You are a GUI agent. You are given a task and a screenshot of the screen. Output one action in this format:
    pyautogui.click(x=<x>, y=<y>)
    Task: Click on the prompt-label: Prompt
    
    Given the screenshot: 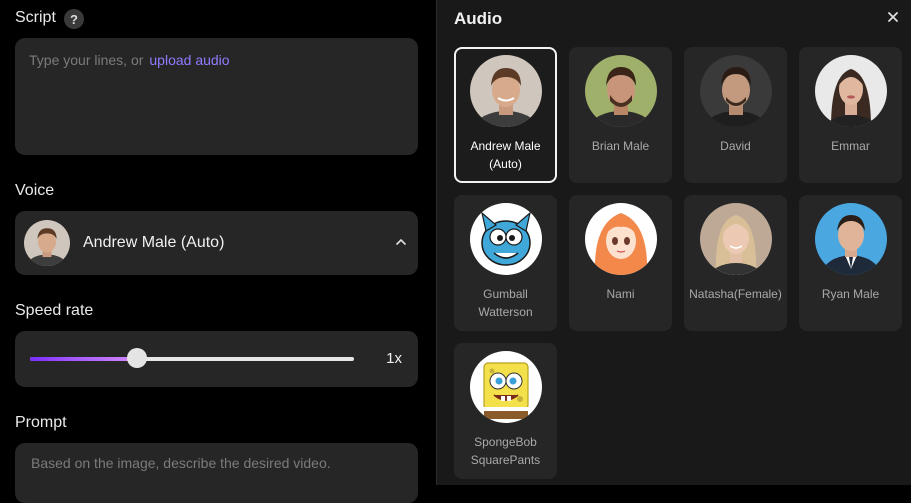 What is the action you would take?
    pyautogui.click(x=41, y=422)
    